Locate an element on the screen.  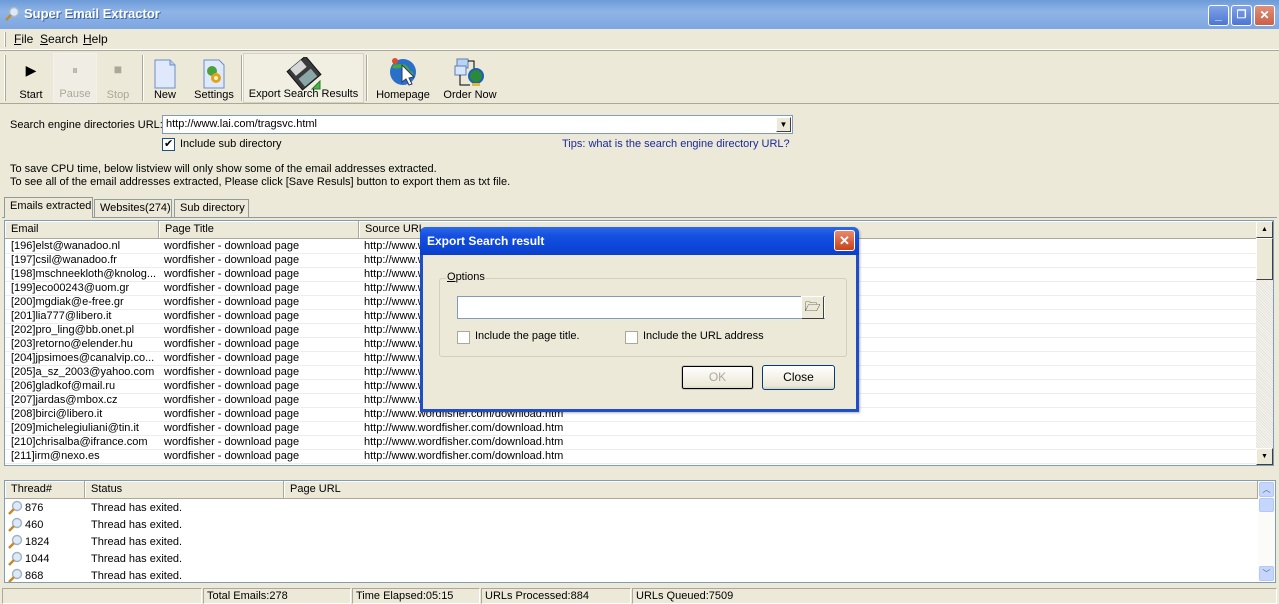
network-globe-icon is located at coordinates (469, 72).